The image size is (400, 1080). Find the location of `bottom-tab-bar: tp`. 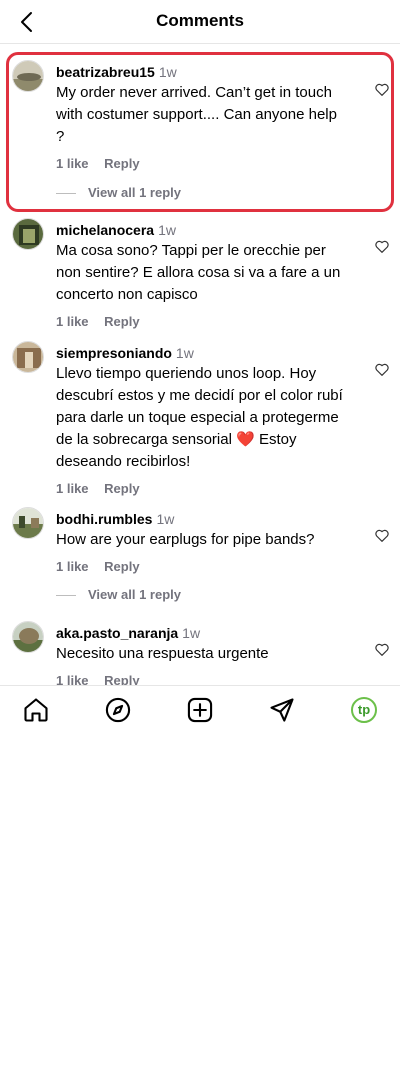

bottom-tab-bar: tp is located at coordinates (200, 710).